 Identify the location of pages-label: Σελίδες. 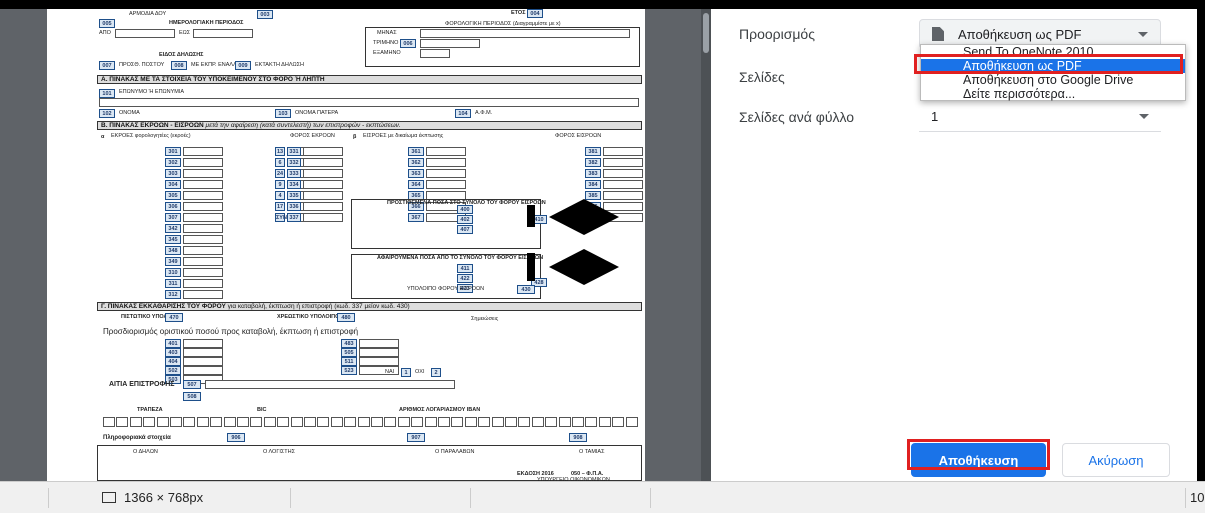
(762, 77).